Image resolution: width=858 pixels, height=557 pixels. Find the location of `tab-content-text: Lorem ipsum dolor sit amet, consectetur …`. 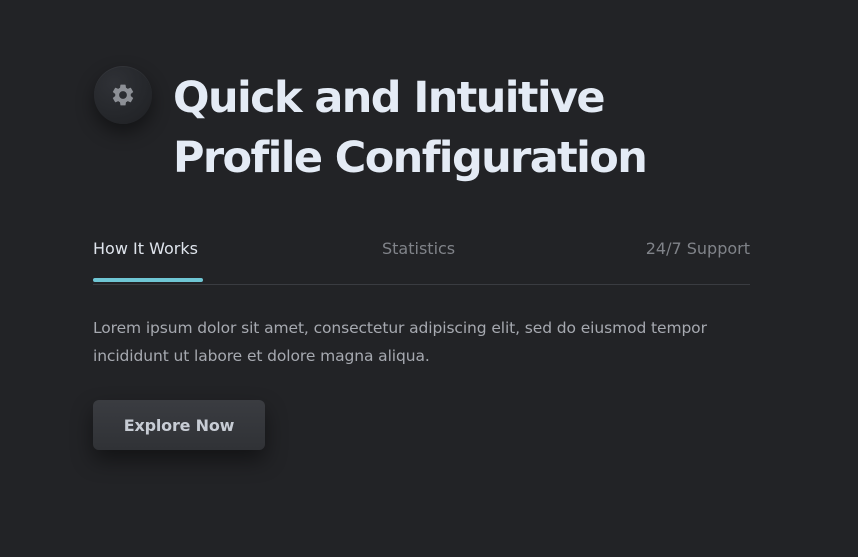

tab-content-text: Lorem ipsum dolor sit amet, consectetur … is located at coordinates (400, 342).